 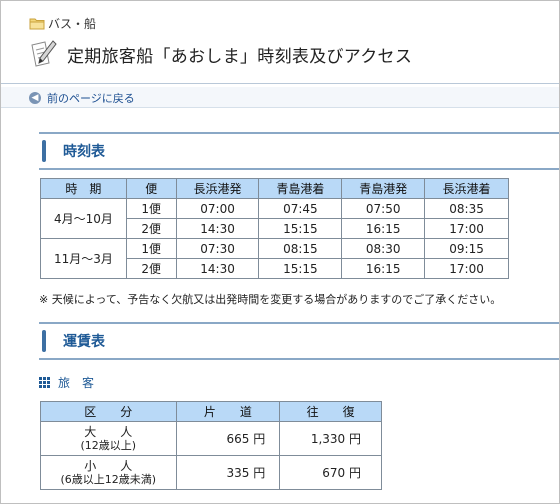 What do you see at coordinates (383, 208) in the screenshot?
I see `table-cell: 07:50` at bounding box center [383, 208].